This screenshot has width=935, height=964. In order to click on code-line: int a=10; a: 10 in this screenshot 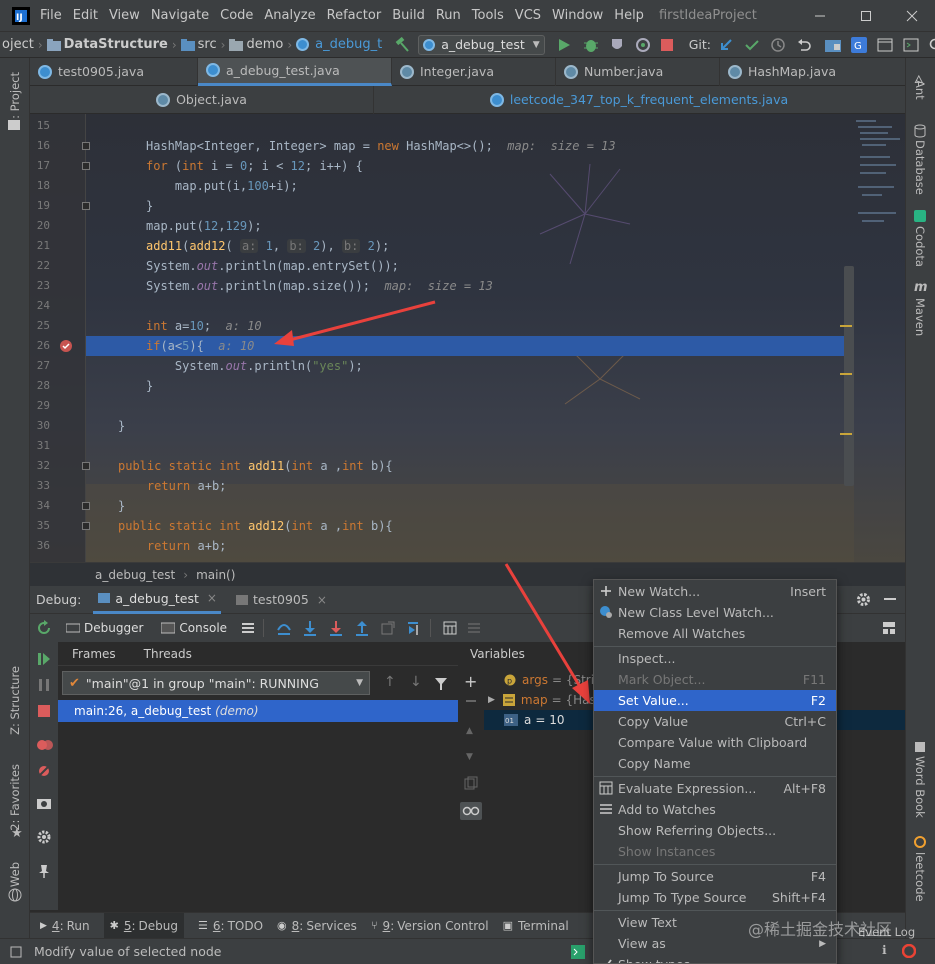, I will do `click(204, 326)`.